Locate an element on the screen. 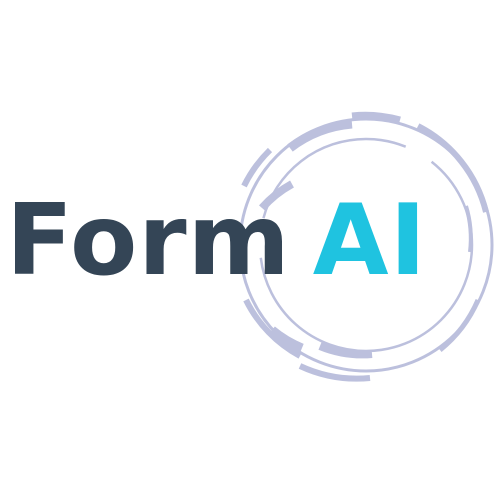 Image resolution: width=500 pixels, height=500 pixels. arc-right-inner is located at coordinates (468, 229).